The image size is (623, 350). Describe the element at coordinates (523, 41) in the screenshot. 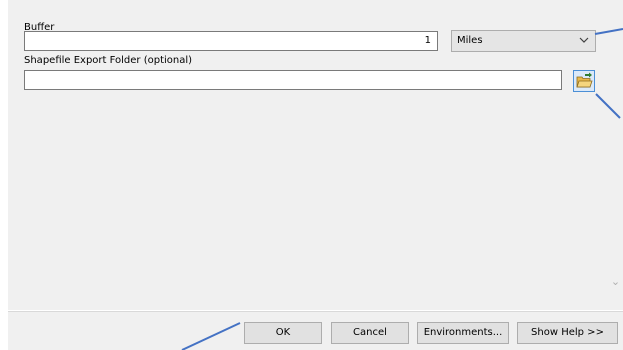

I see `buffer-unit-select: Miles` at that location.